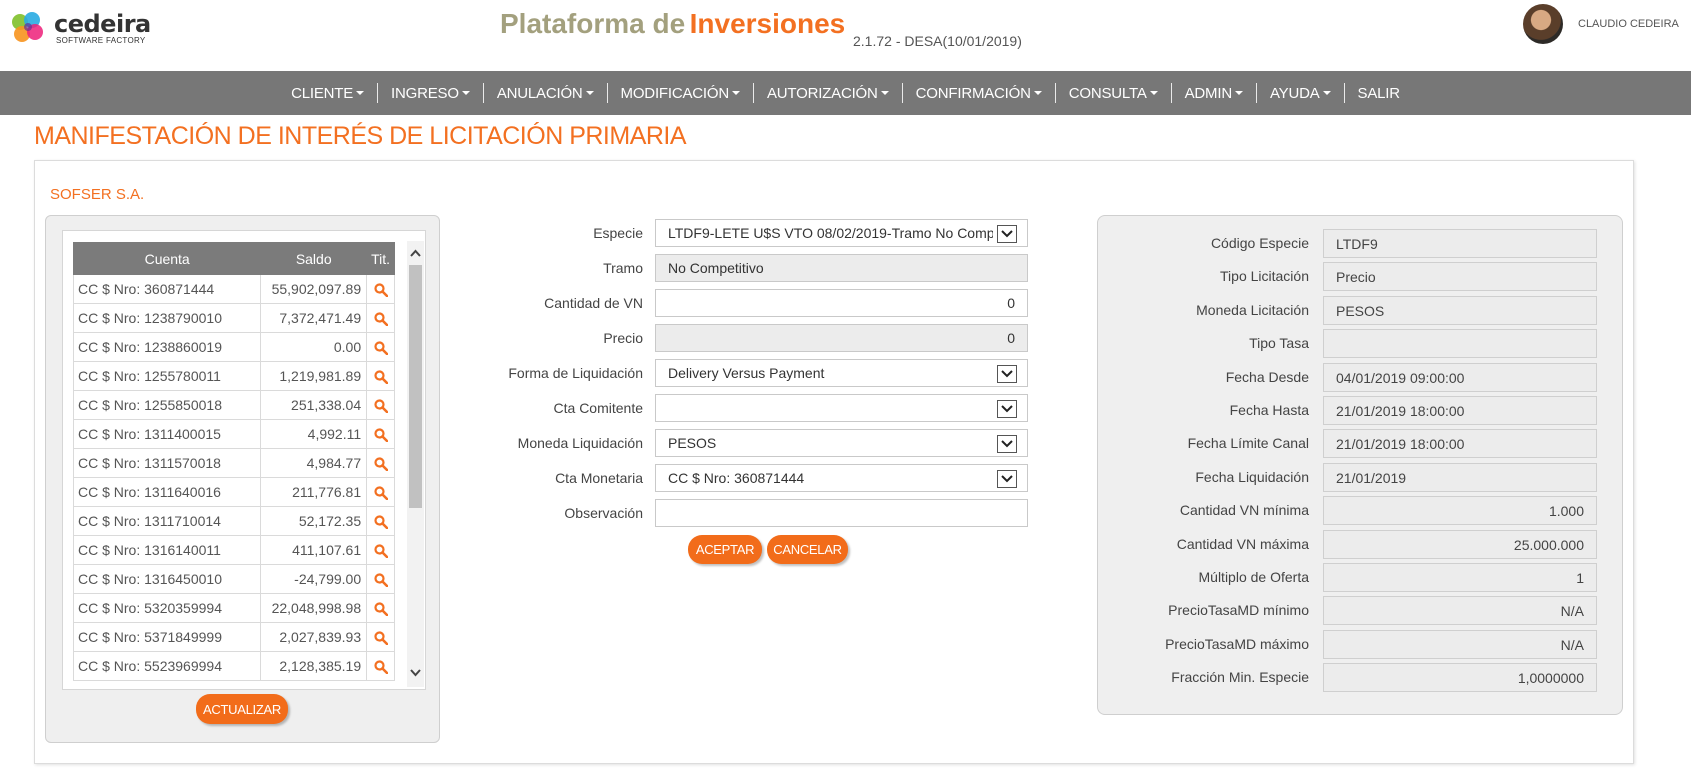  What do you see at coordinates (1543, 24) in the screenshot?
I see `user-avatar` at bounding box center [1543, 24].